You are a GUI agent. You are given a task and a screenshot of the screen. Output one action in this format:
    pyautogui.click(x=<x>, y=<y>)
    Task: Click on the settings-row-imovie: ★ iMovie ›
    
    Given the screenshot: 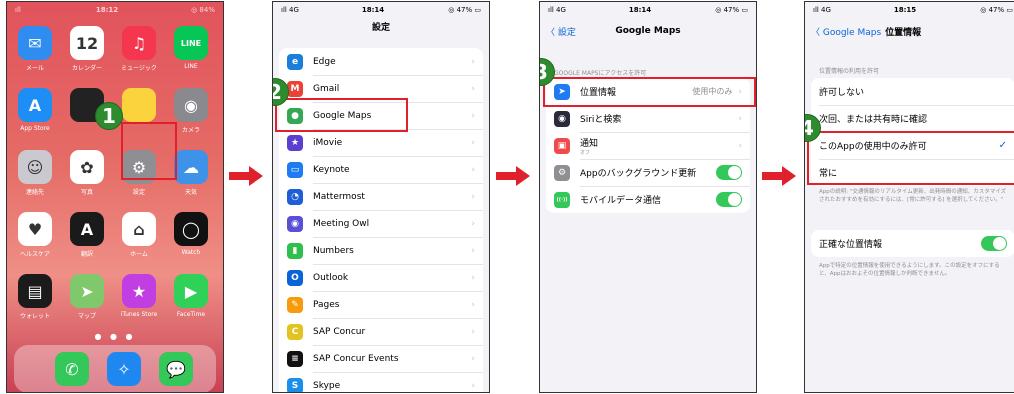 What is the action you would take?
    pyautogui.click(x=381, y=142)
    